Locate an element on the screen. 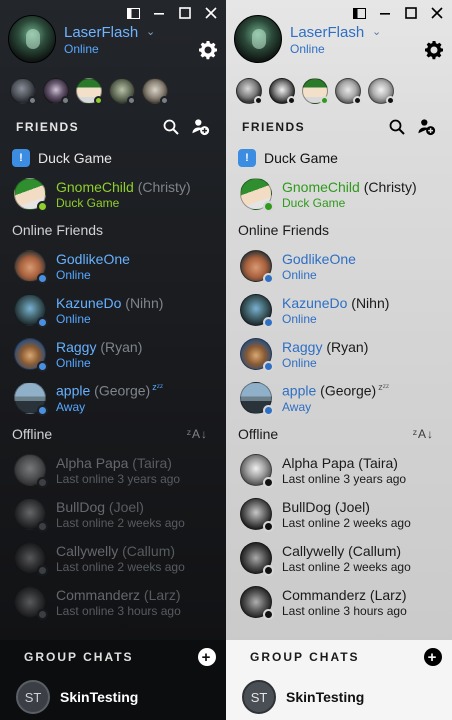  group-chats-header: GROUP CHATS + is located at coordinates (113, 657).